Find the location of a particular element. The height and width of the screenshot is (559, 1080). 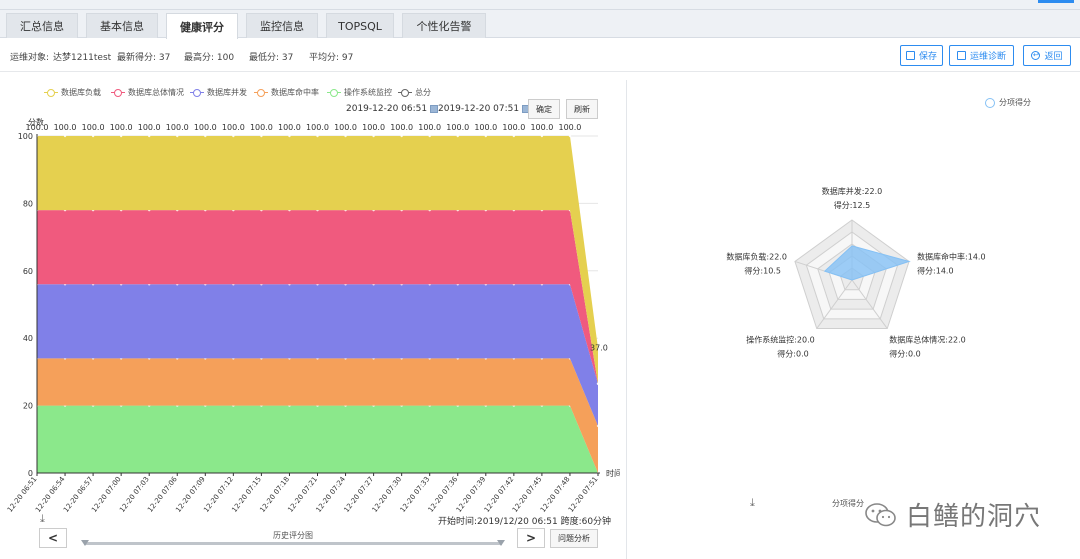

min-score: 最低分: 37 is located at coordinates (271, 58).